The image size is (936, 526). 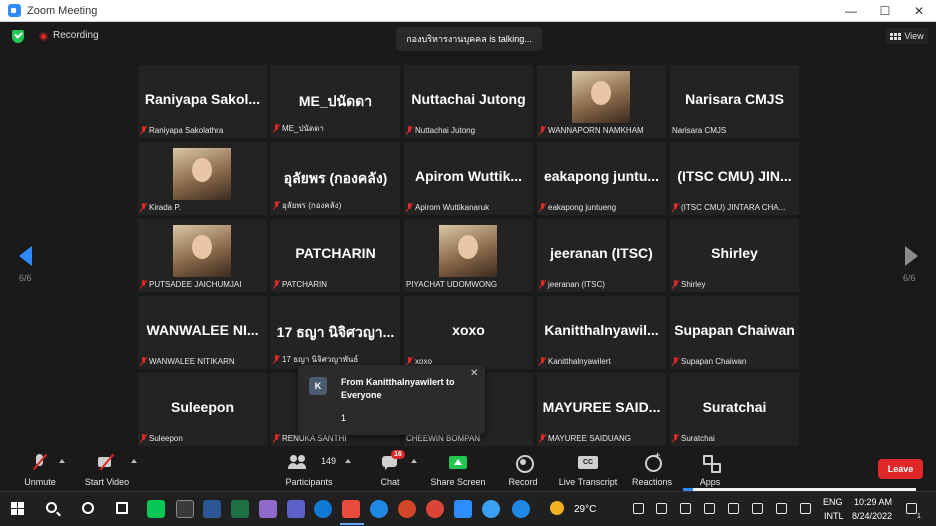 I want to click on excel-icon, so click(x=240, y=509).